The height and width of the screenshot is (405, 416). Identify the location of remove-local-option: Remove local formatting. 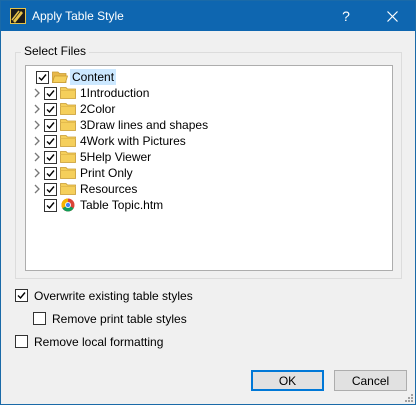
(135, 342).